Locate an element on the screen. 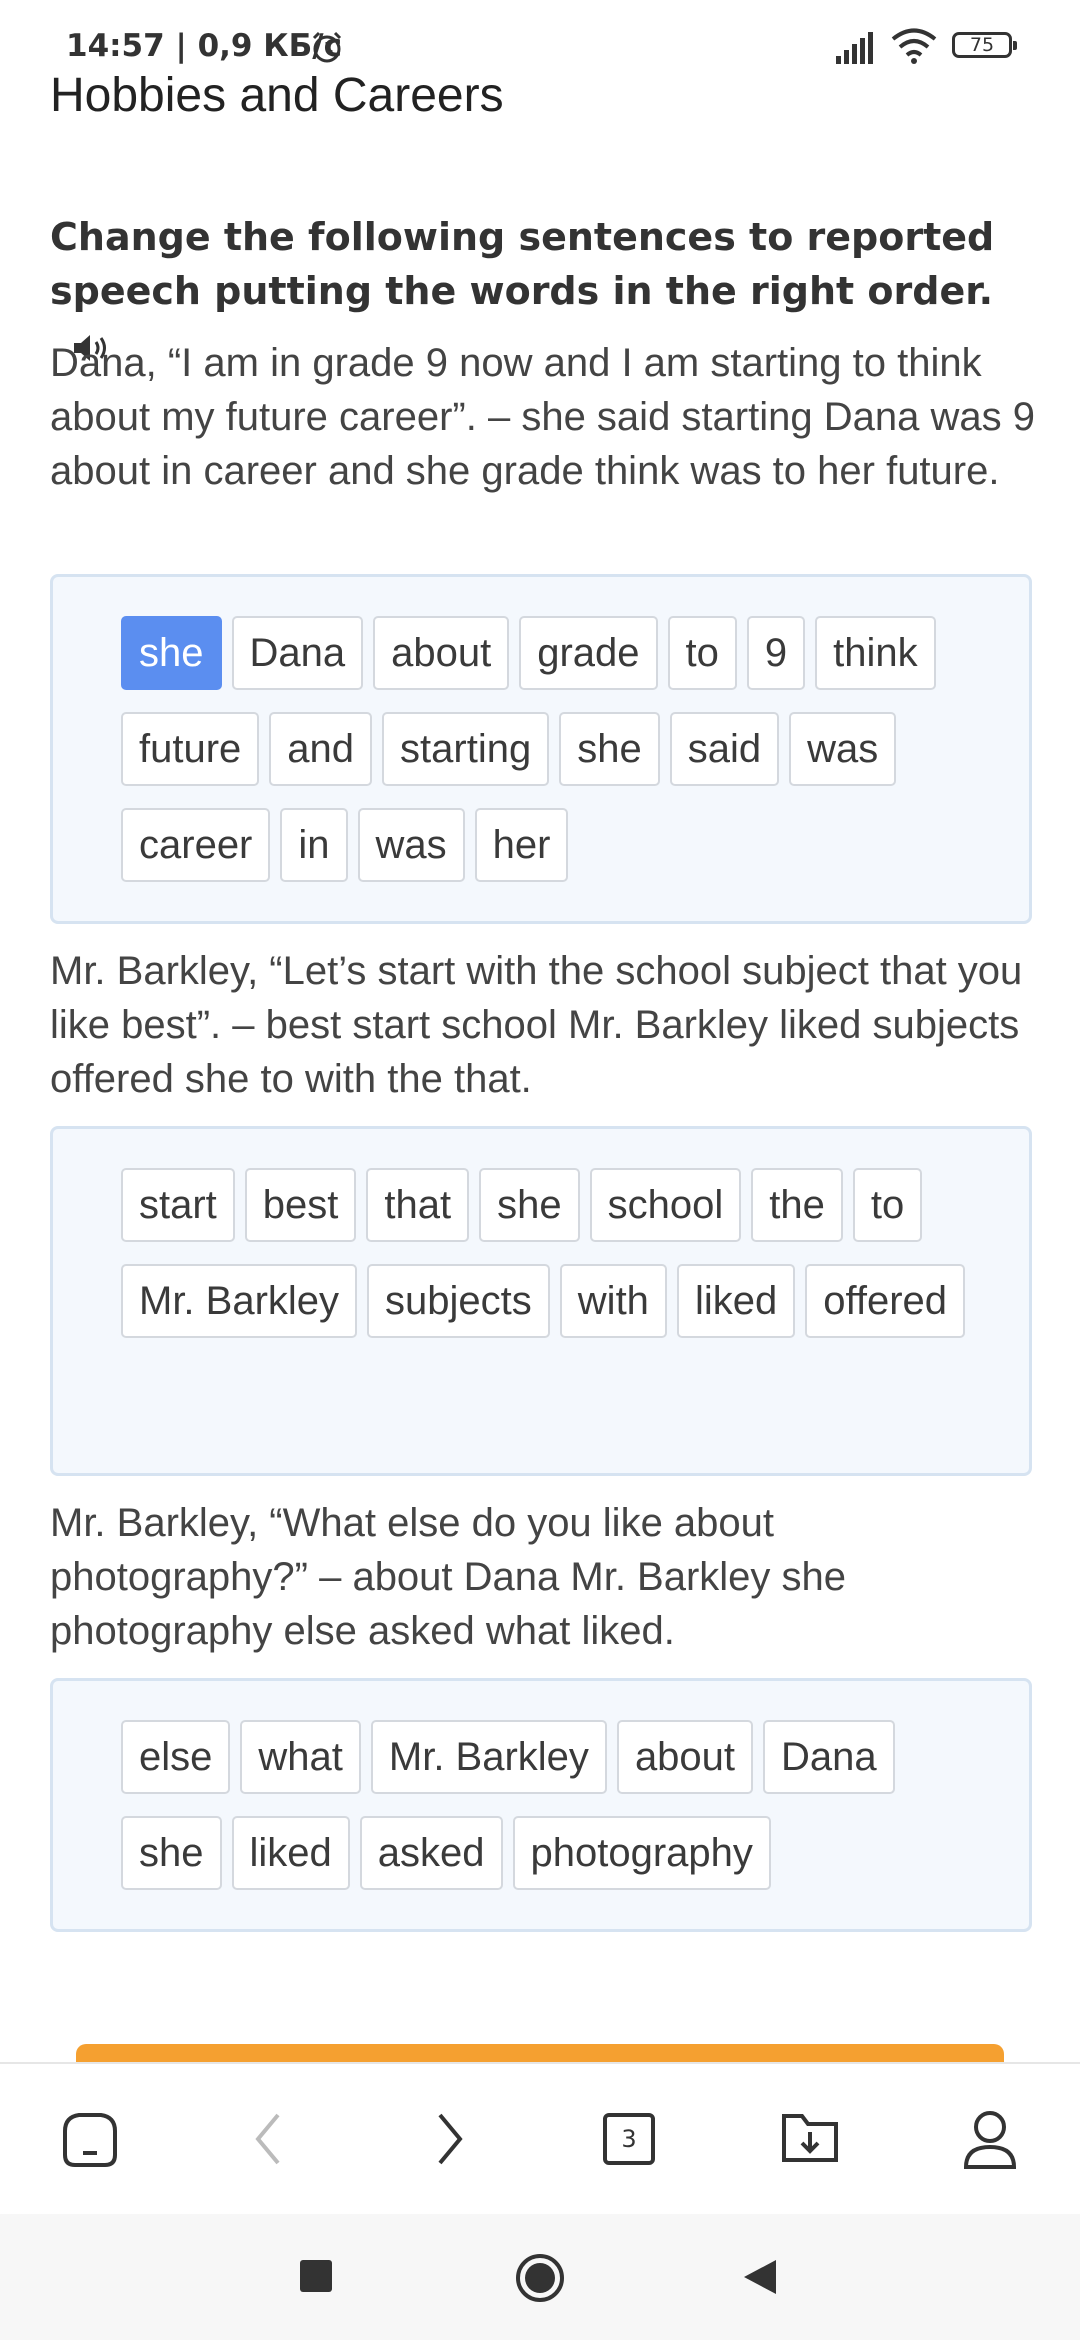  word-chip: what is located at coordinates (300, 1757).